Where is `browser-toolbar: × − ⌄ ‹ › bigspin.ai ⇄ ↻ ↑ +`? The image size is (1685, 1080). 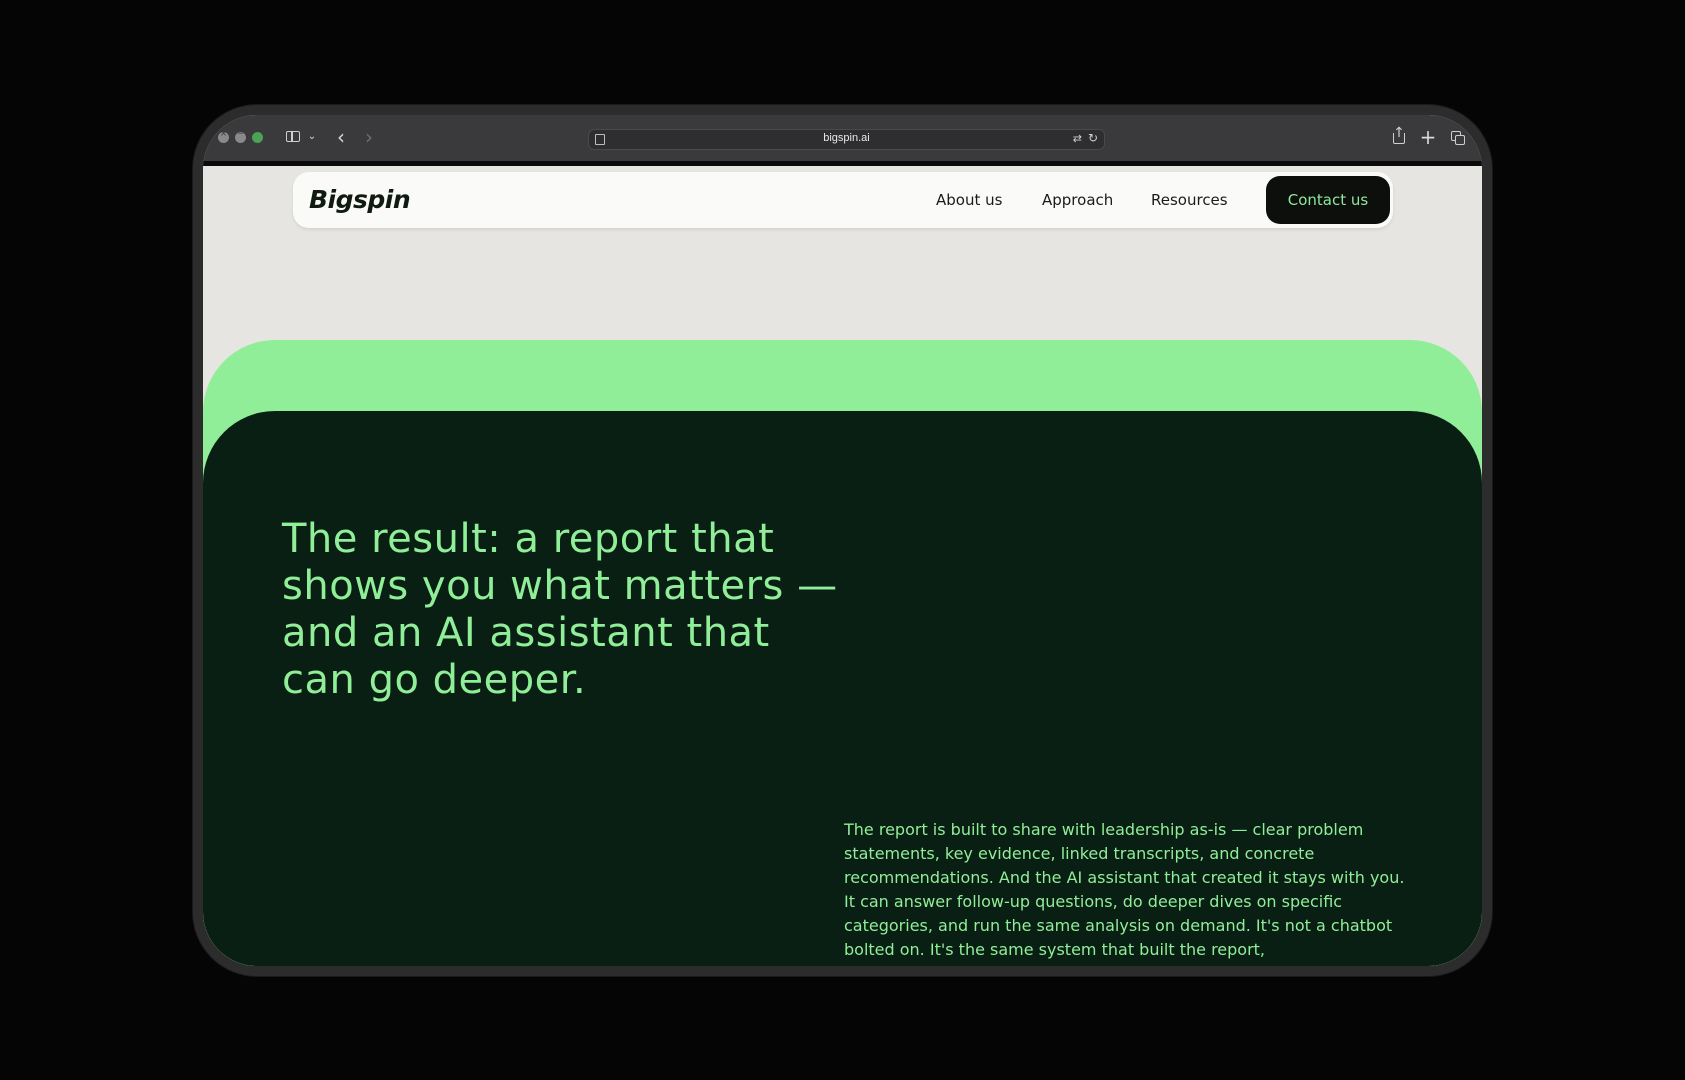 browser-toolbar: × − ⌄ ‹ › bigspin.ai ⇄ ↻ ↑ + is located at coordinates (842, 140).